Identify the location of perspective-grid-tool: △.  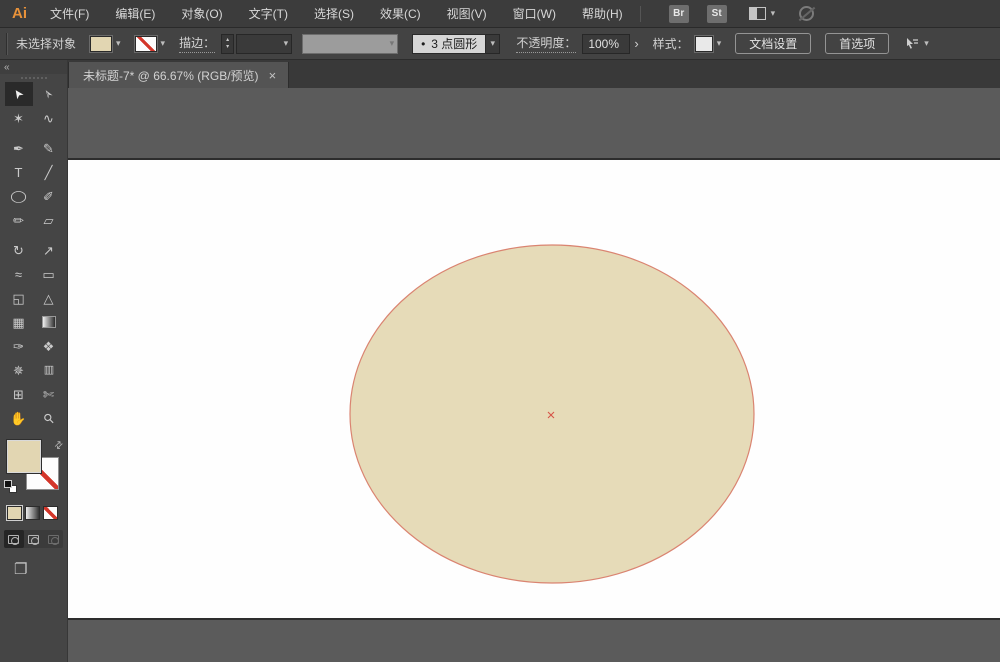
(49, 298).